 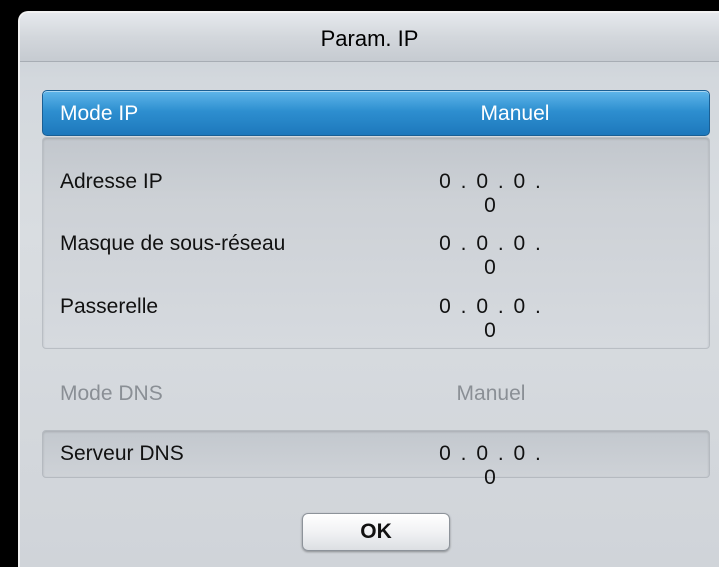 I want to click on subnet-mask-value: 0 . 0 . 0 . 0, so click(x=491, y=256).